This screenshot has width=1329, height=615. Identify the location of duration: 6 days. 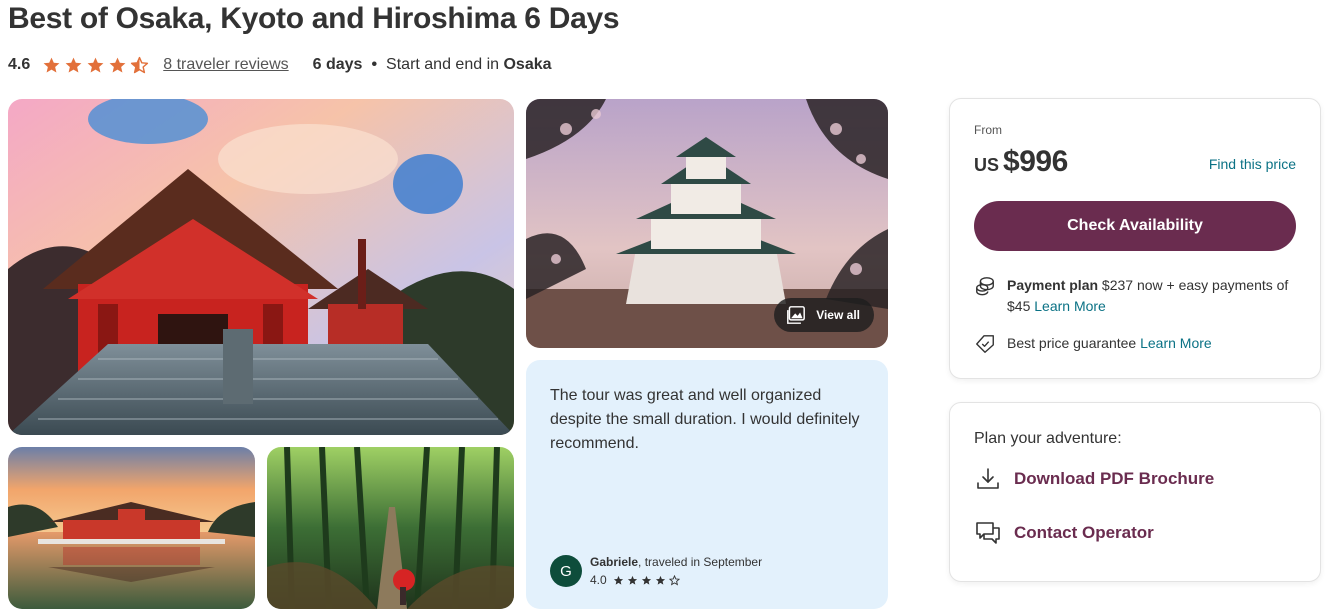
(337, 64).